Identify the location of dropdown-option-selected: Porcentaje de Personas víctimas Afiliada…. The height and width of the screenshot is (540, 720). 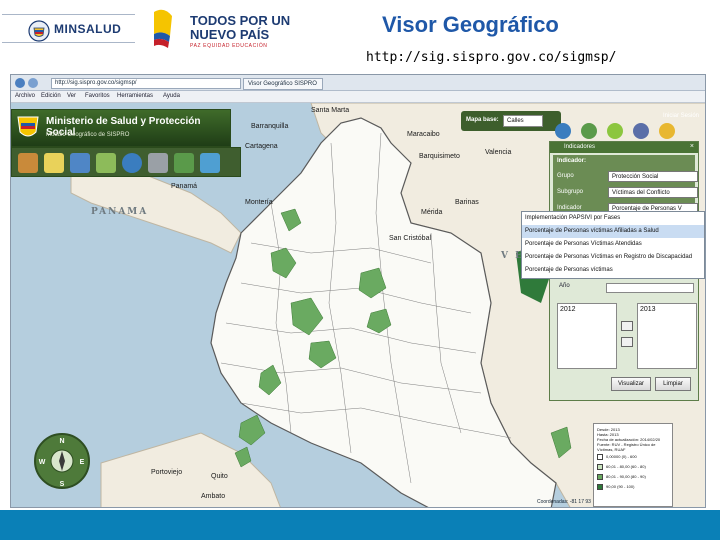
(613, 231).